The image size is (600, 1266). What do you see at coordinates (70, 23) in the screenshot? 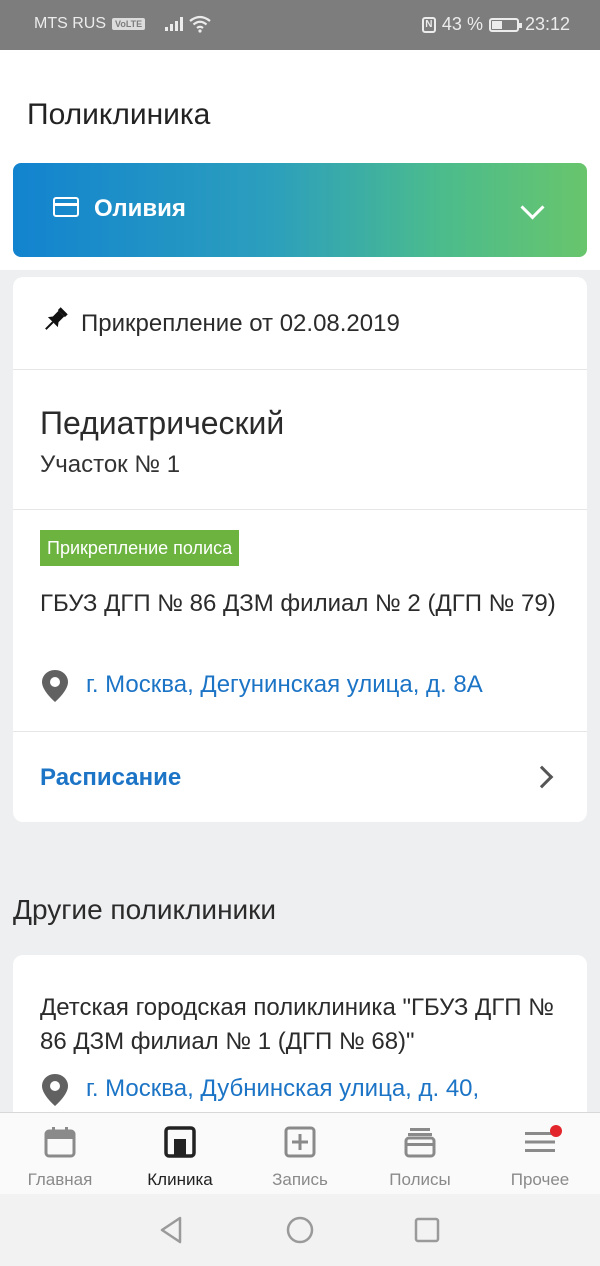
I see `carrier-name: MTS RUS` at bounding box center [70, 23].